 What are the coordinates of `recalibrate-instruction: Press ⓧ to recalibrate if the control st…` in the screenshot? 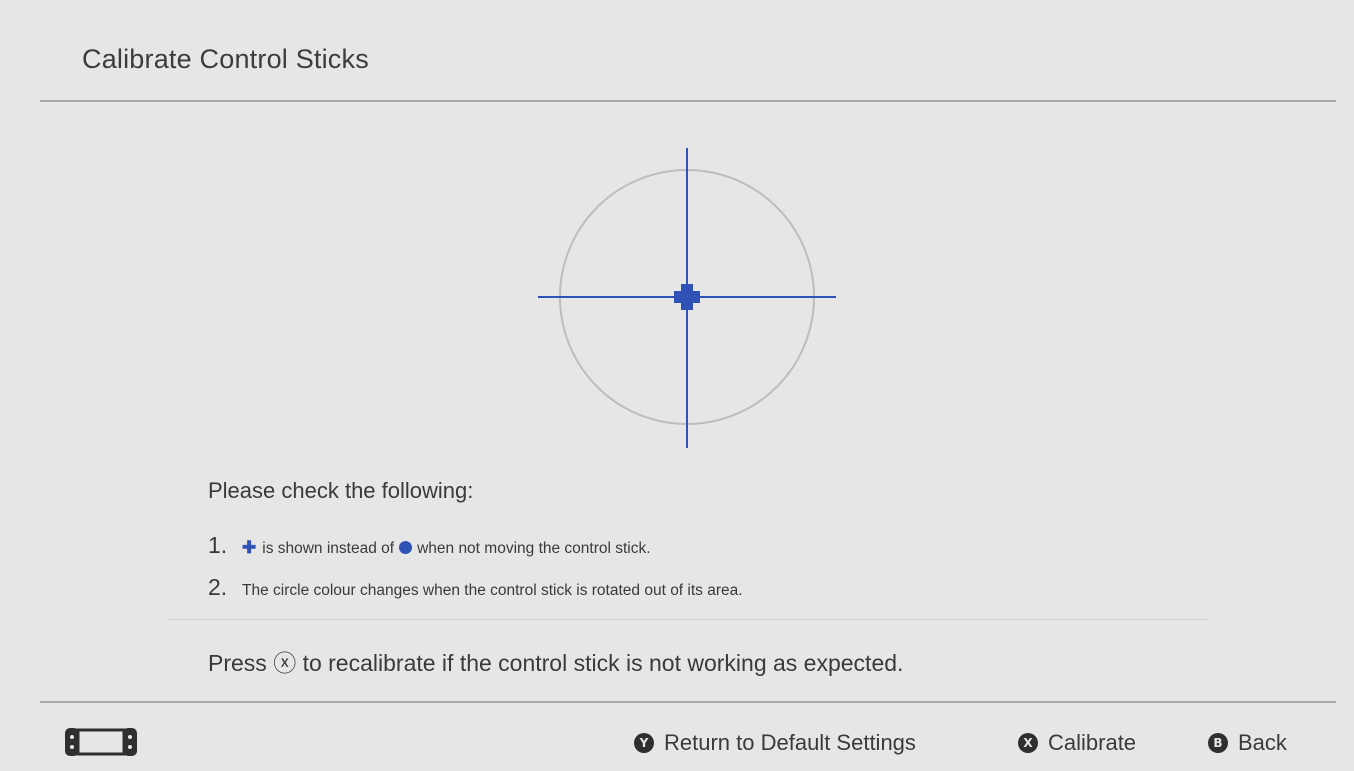 It's located at (555, 661).